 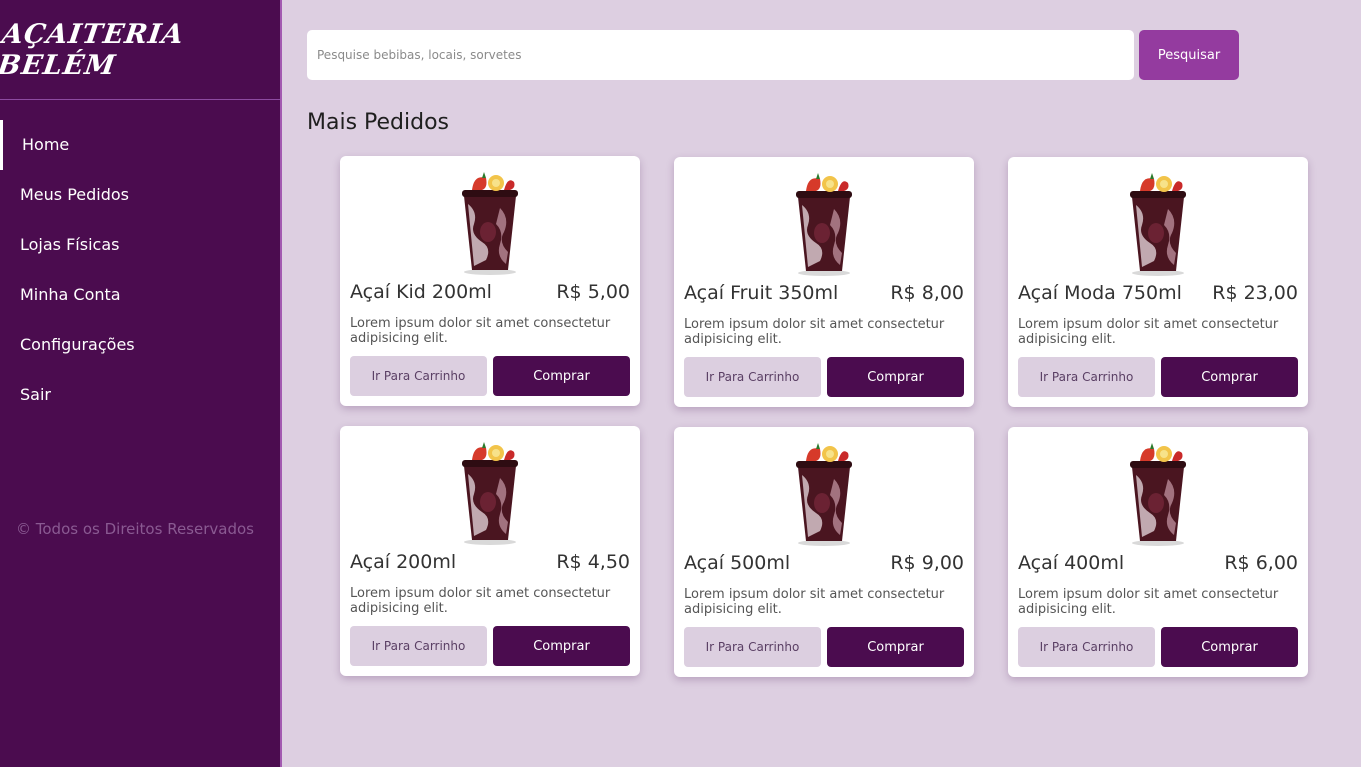 What do you see at coordinates (1071, 563) in the screenshot?
I see `product-name: Açaí 400ml` at bounding box center [1071, 563].